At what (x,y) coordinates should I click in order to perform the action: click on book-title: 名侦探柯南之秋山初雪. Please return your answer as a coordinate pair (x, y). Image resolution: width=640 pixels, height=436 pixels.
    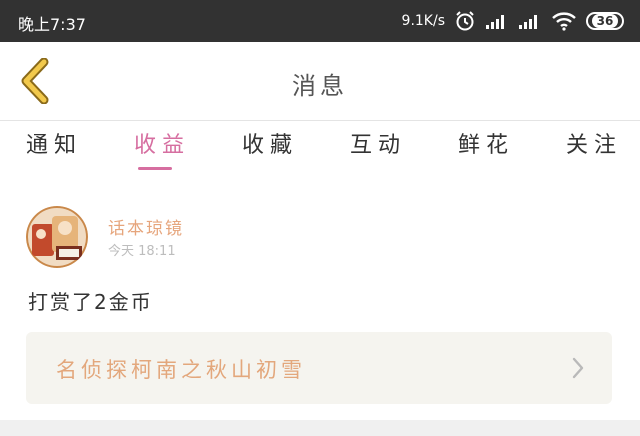
    Looking at the image, I should click on (181, 370).